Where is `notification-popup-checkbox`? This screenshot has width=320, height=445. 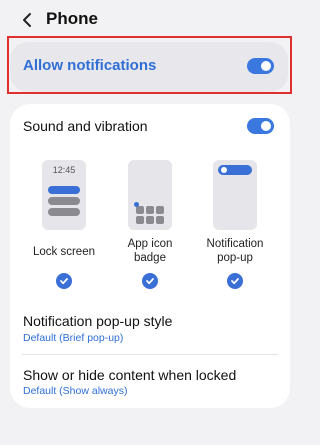
notification-popup-checkbox is located at coordinates (235, 281).